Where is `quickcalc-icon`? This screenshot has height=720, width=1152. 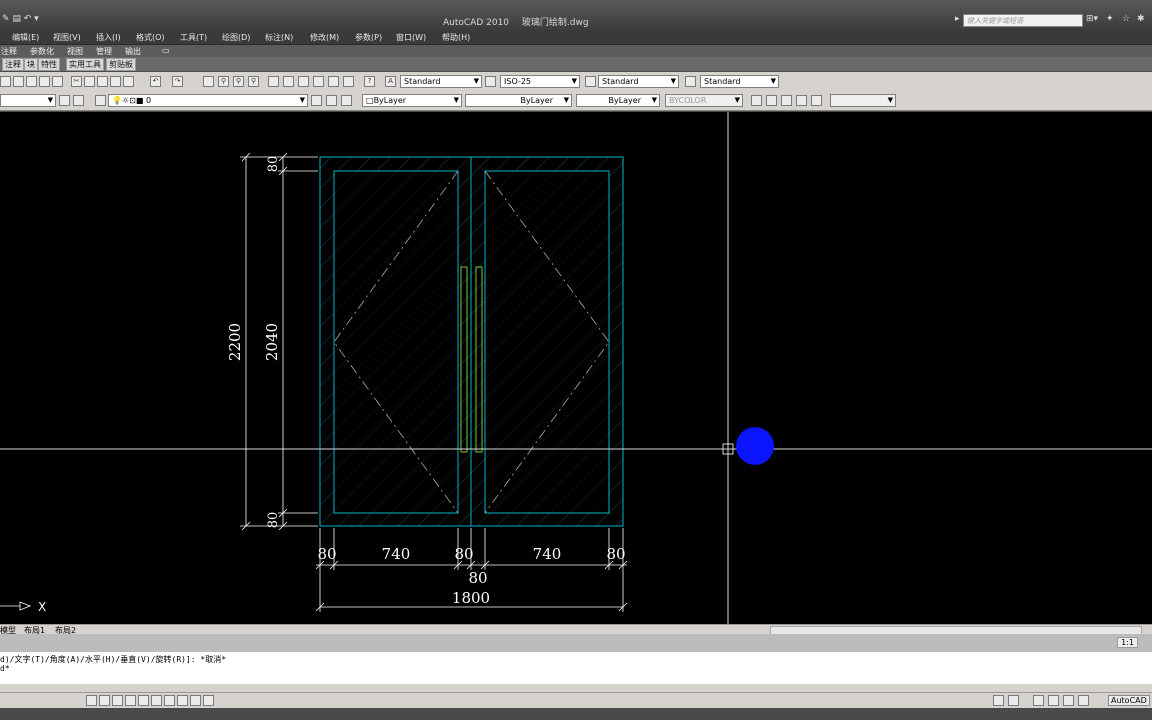
quickcalc-icon is located at coordinates (348, 81).